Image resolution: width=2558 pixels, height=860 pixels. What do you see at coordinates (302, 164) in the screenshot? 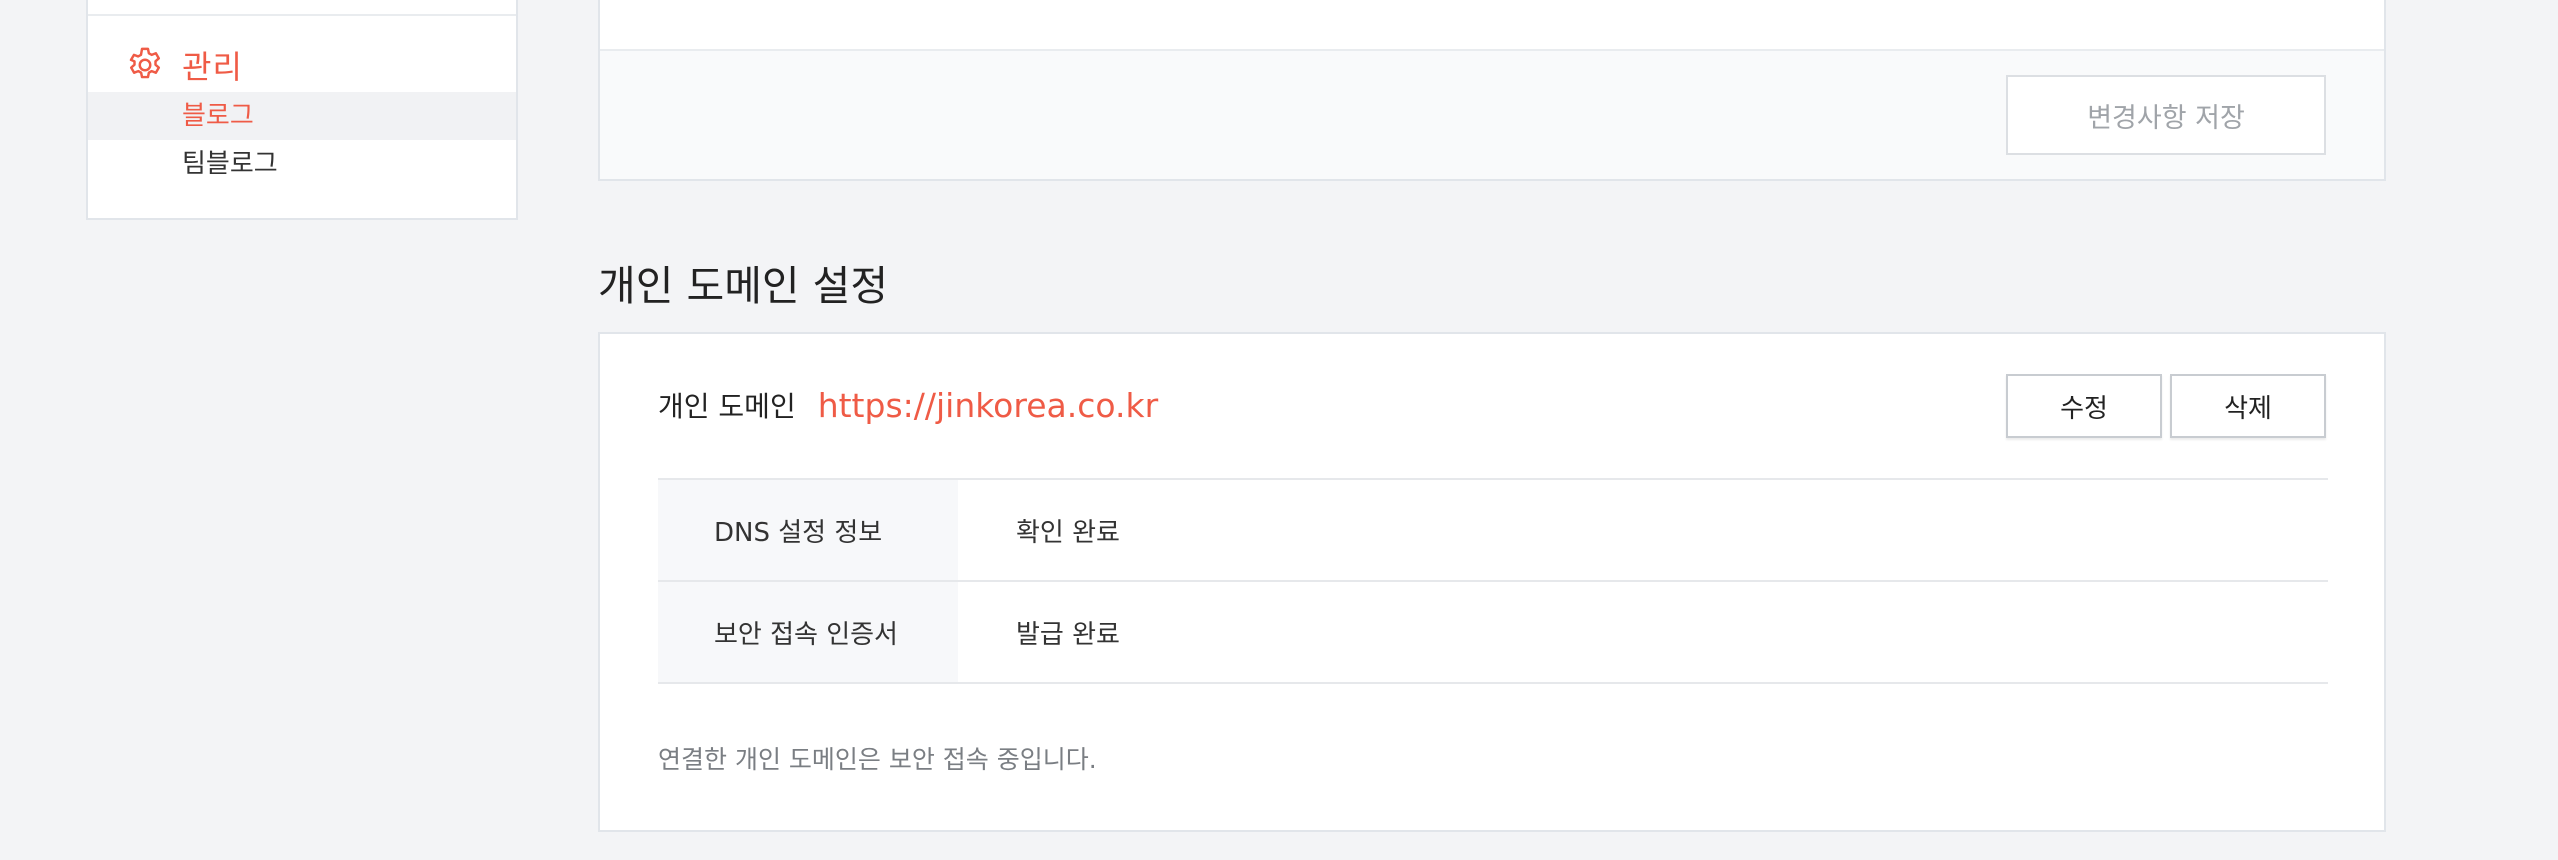
I see `sidebar-item-teamblog: 팀블로그` at bounding box center [302, 164].